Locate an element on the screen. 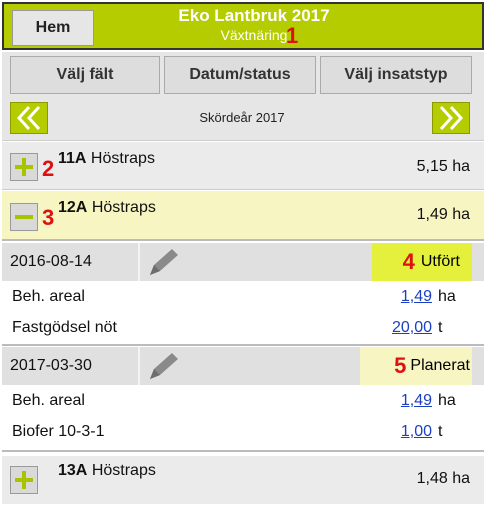  status-text: Planerat is located at coordinates (440, 365).